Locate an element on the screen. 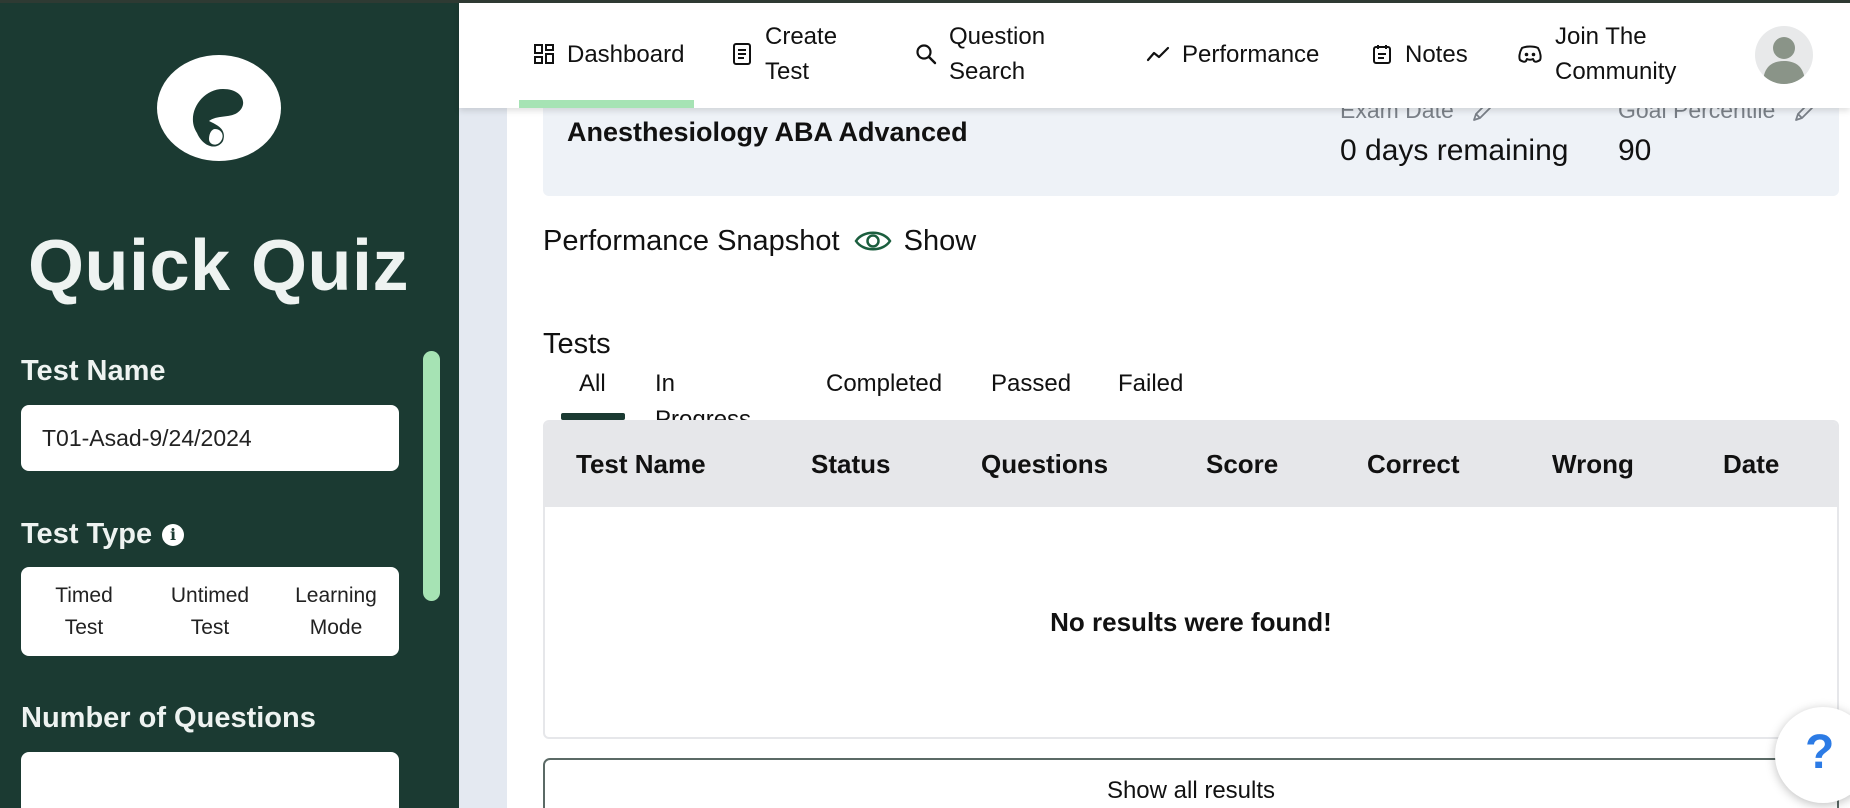 The image size is (1850, 808). nav-create-test: Create Test is located at coordinates (784, 54).